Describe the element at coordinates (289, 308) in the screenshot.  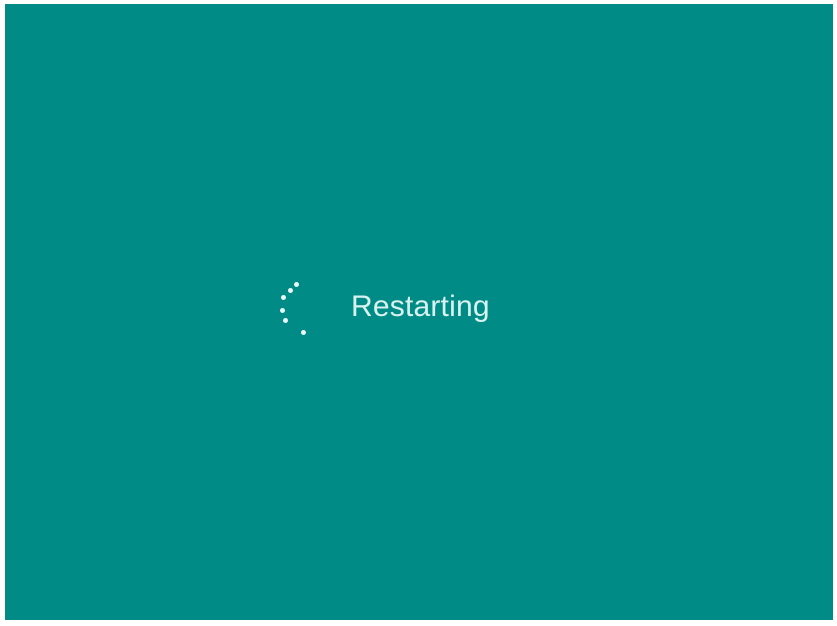
I see `loading-spinner-icon` at that location.